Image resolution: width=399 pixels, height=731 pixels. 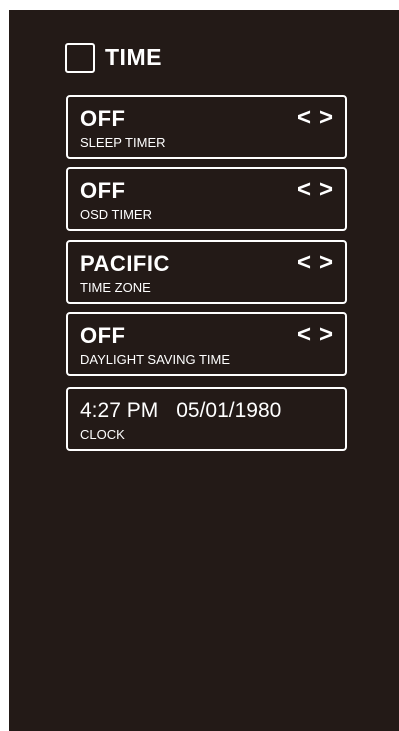 I want to click on checkbox-icon, so click(x=80, y=57).